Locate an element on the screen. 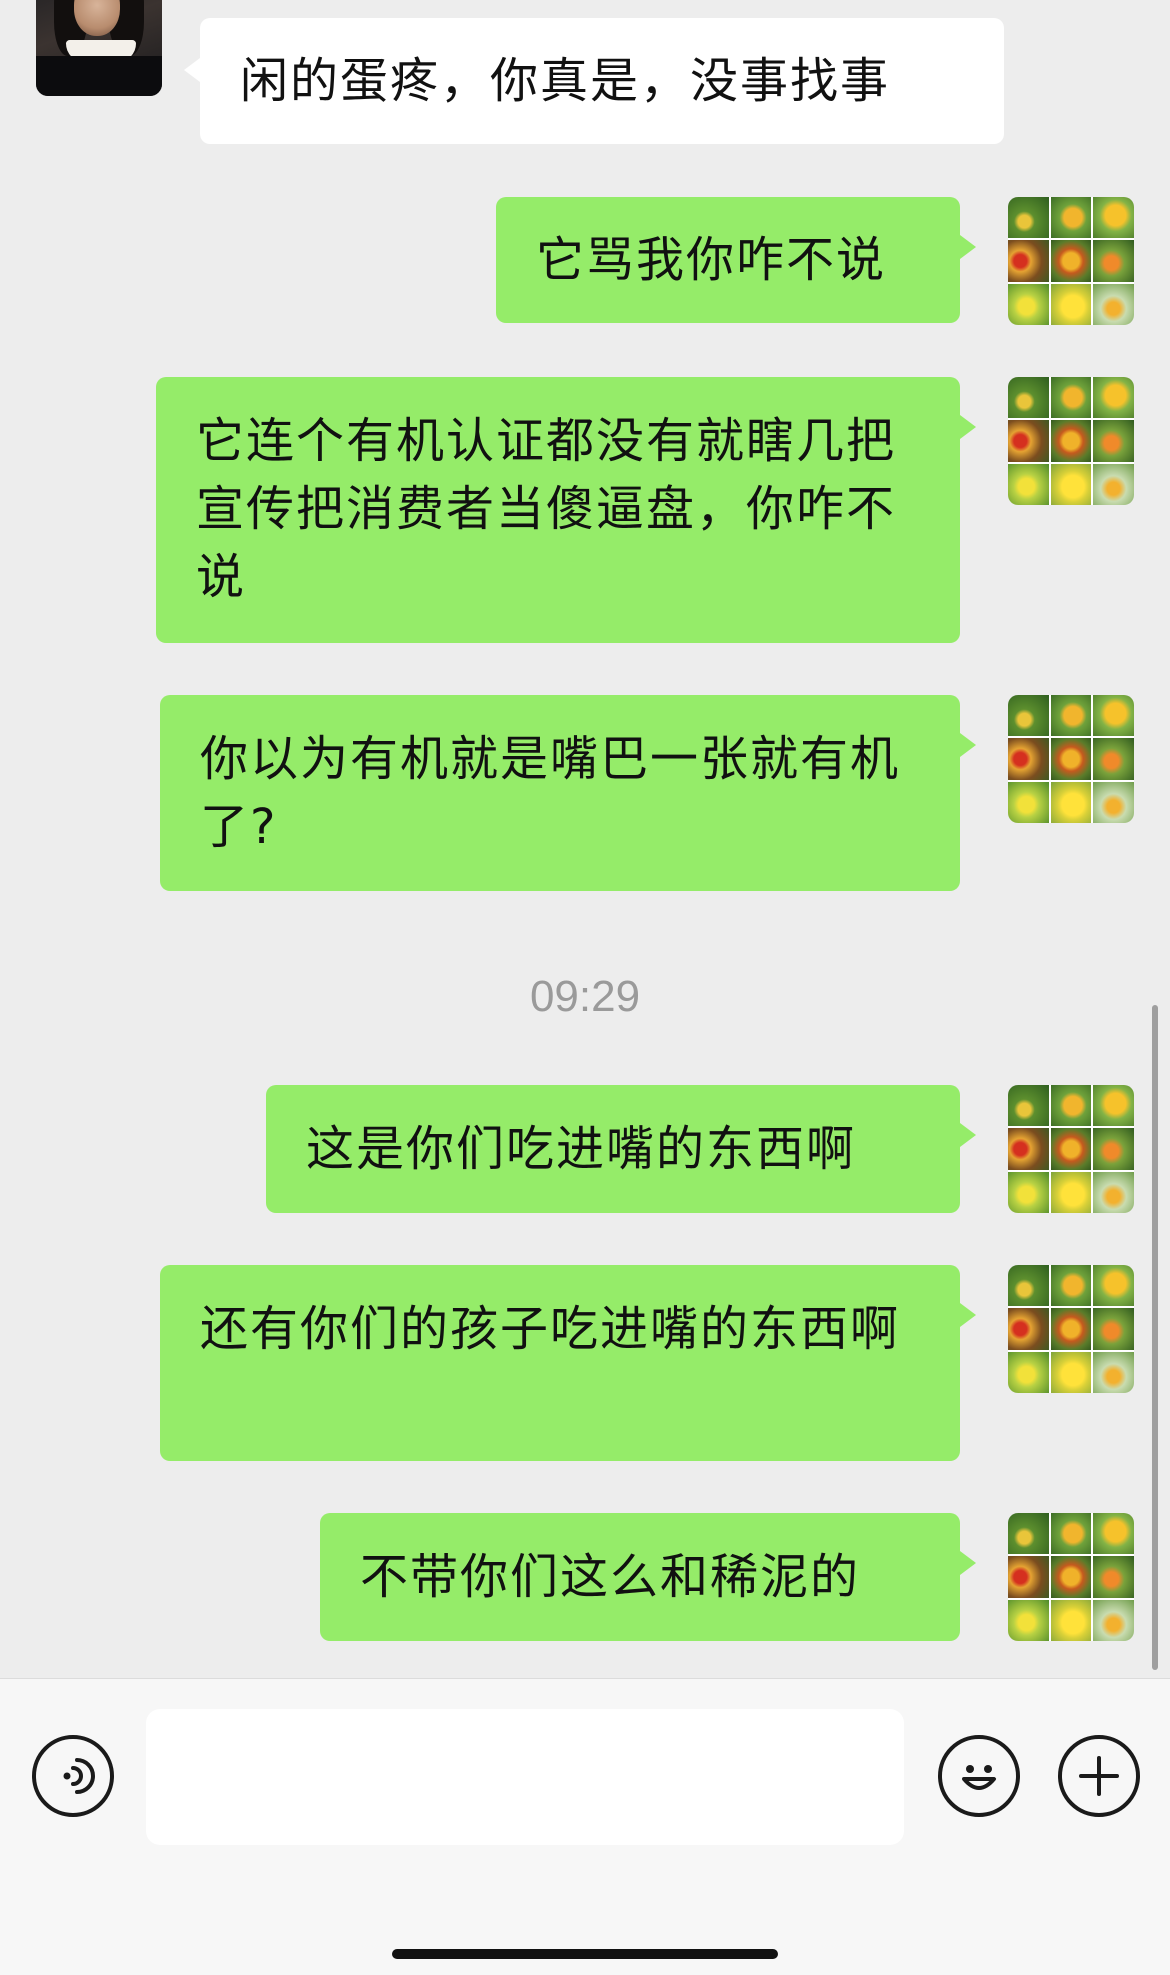 The width and height of the screenshot is (1170, 1975). emoji-icon is located at coordinates (979, 1777).